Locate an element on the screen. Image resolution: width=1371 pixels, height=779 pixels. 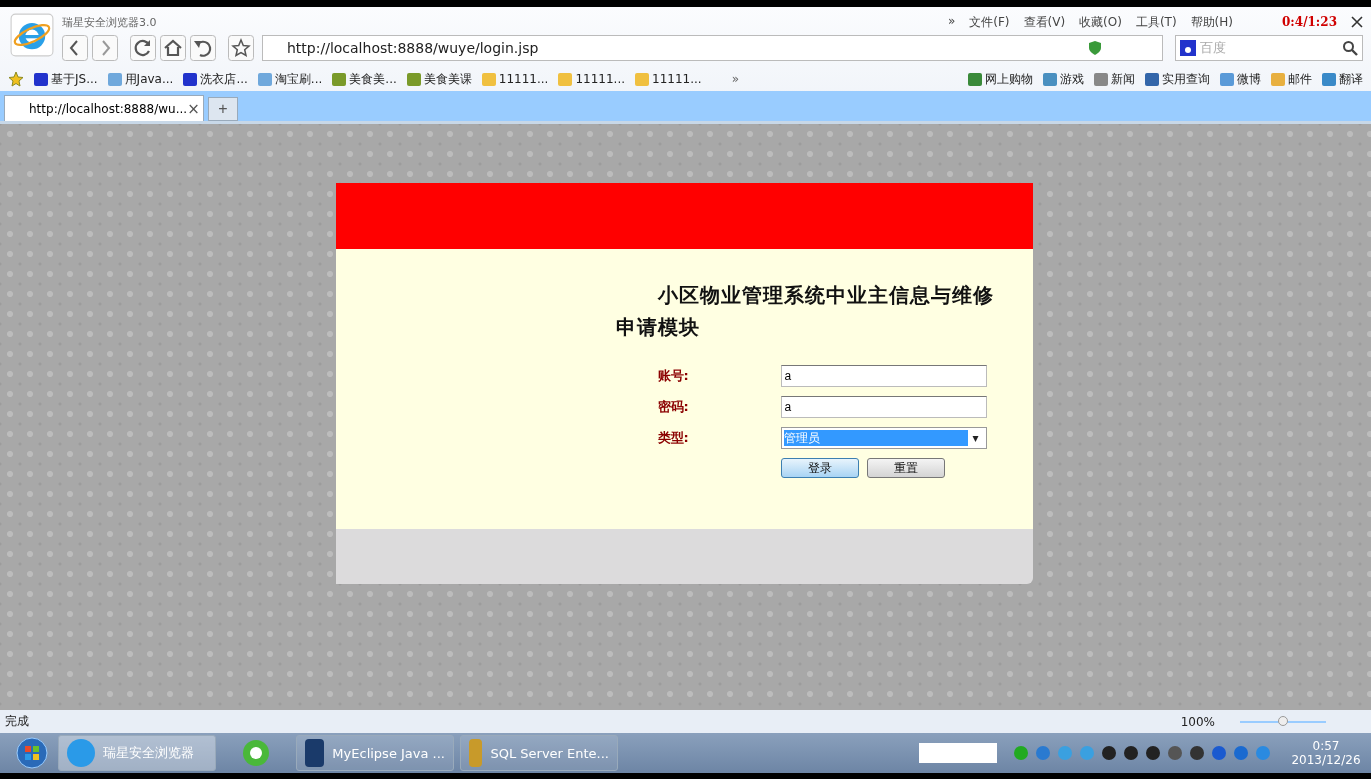
menu-item: 帮助(H) is located at coordinates (1211, 22).